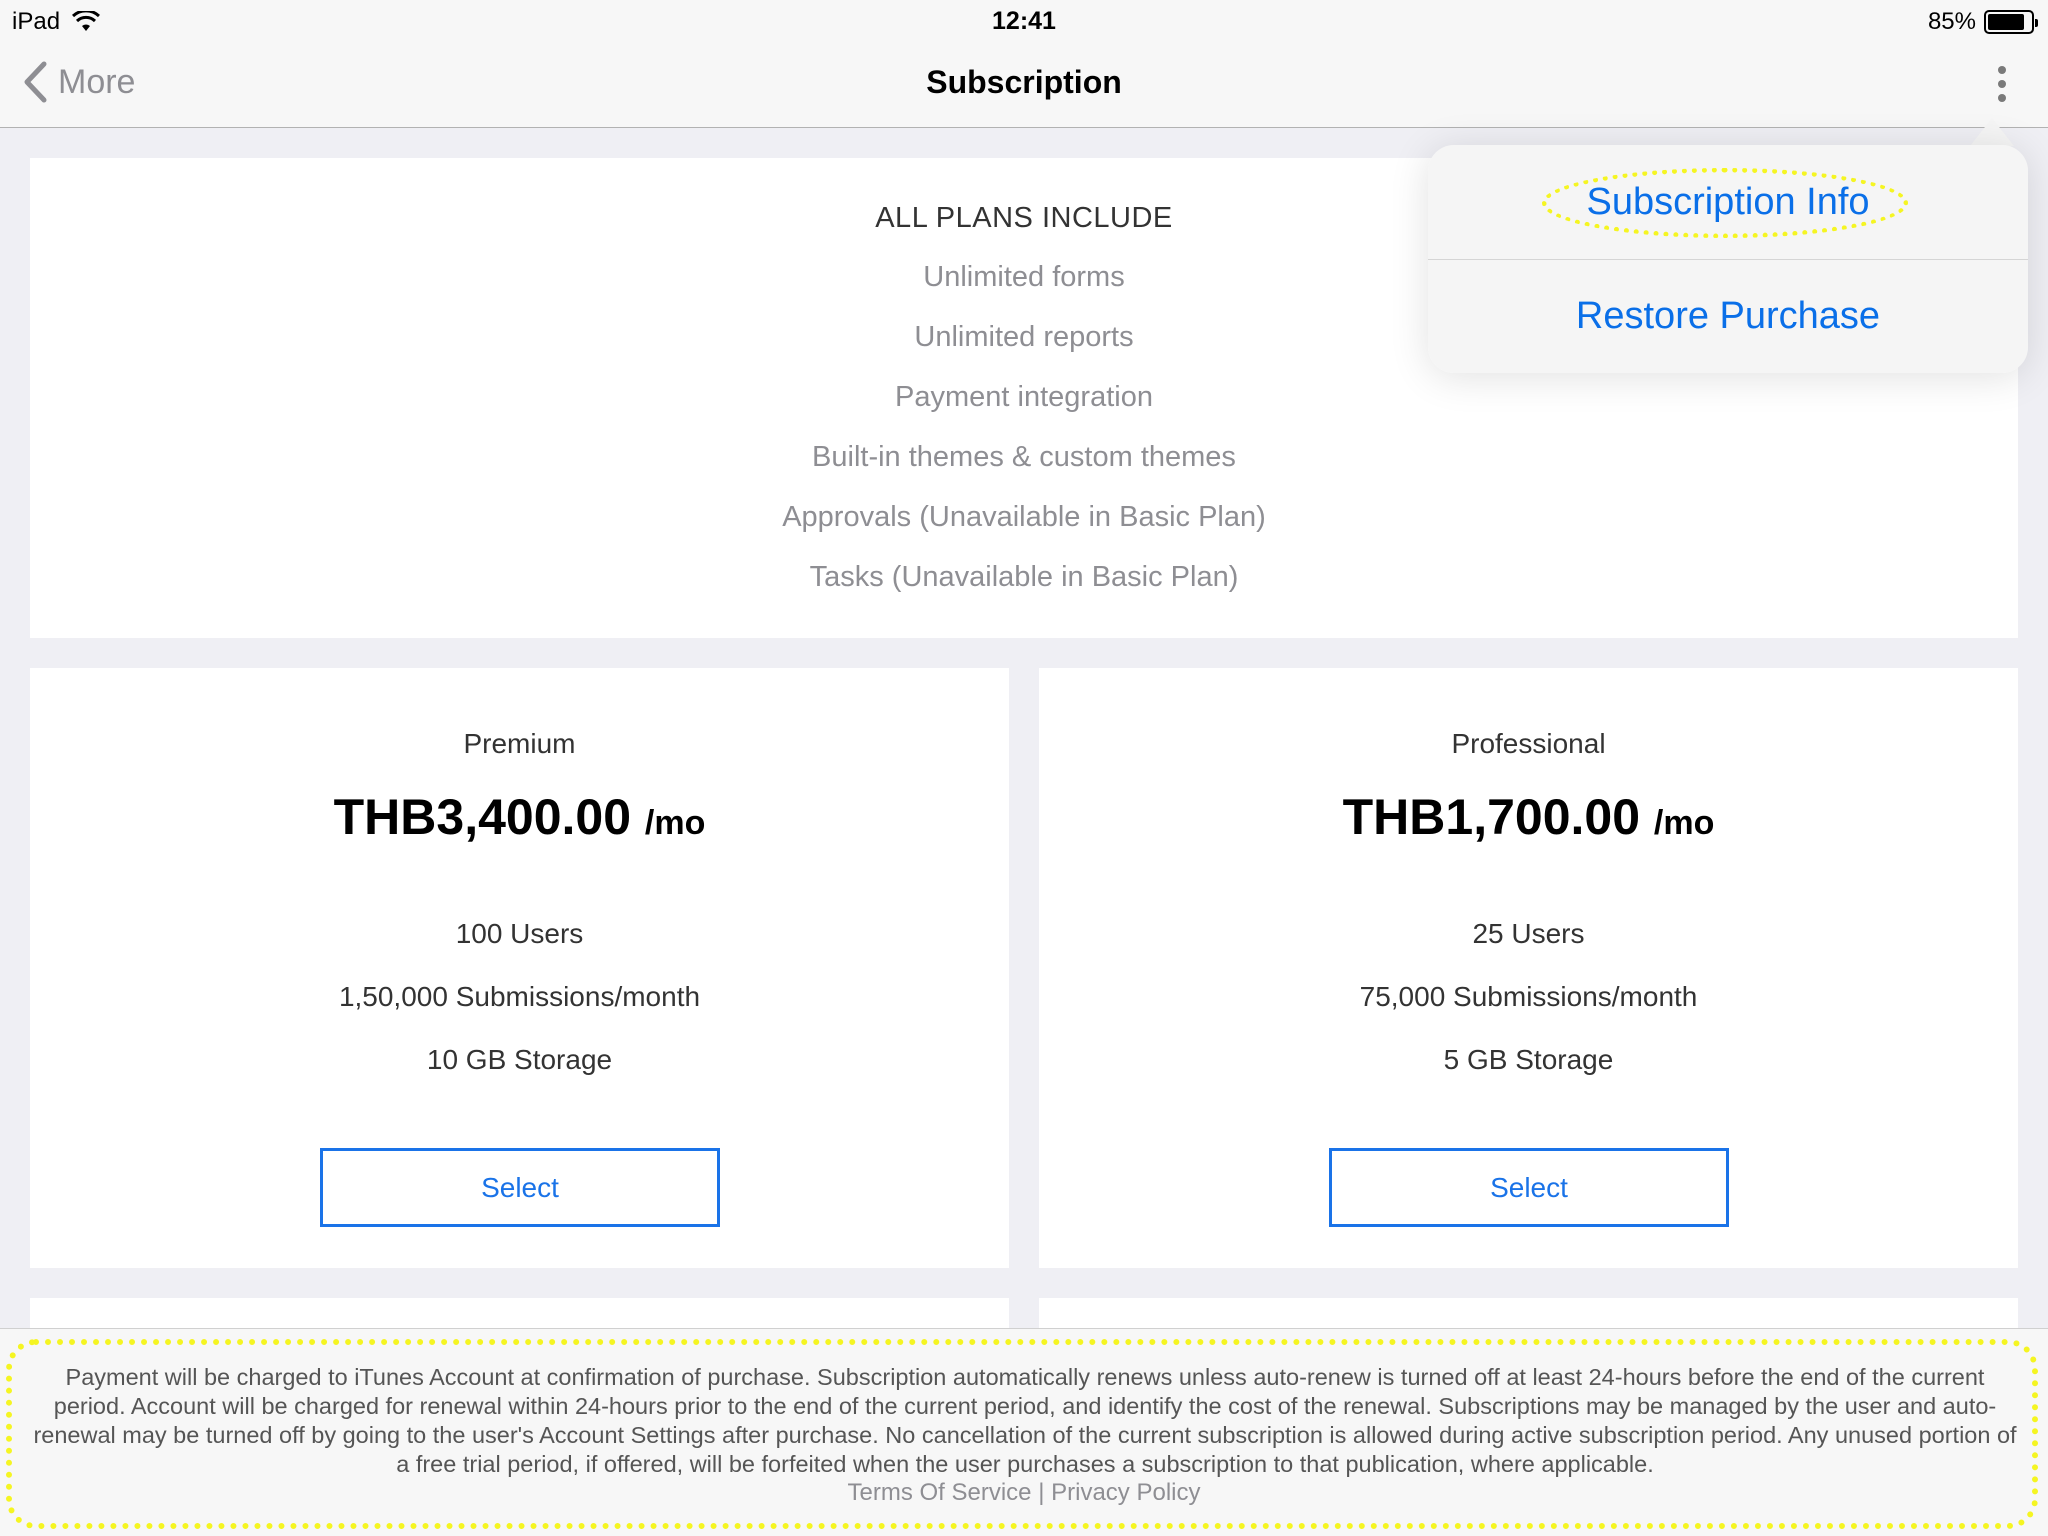 This screenshot has width=2048, height=1536. I want to click on feature-item: Payment integration, so click(1024, 397).